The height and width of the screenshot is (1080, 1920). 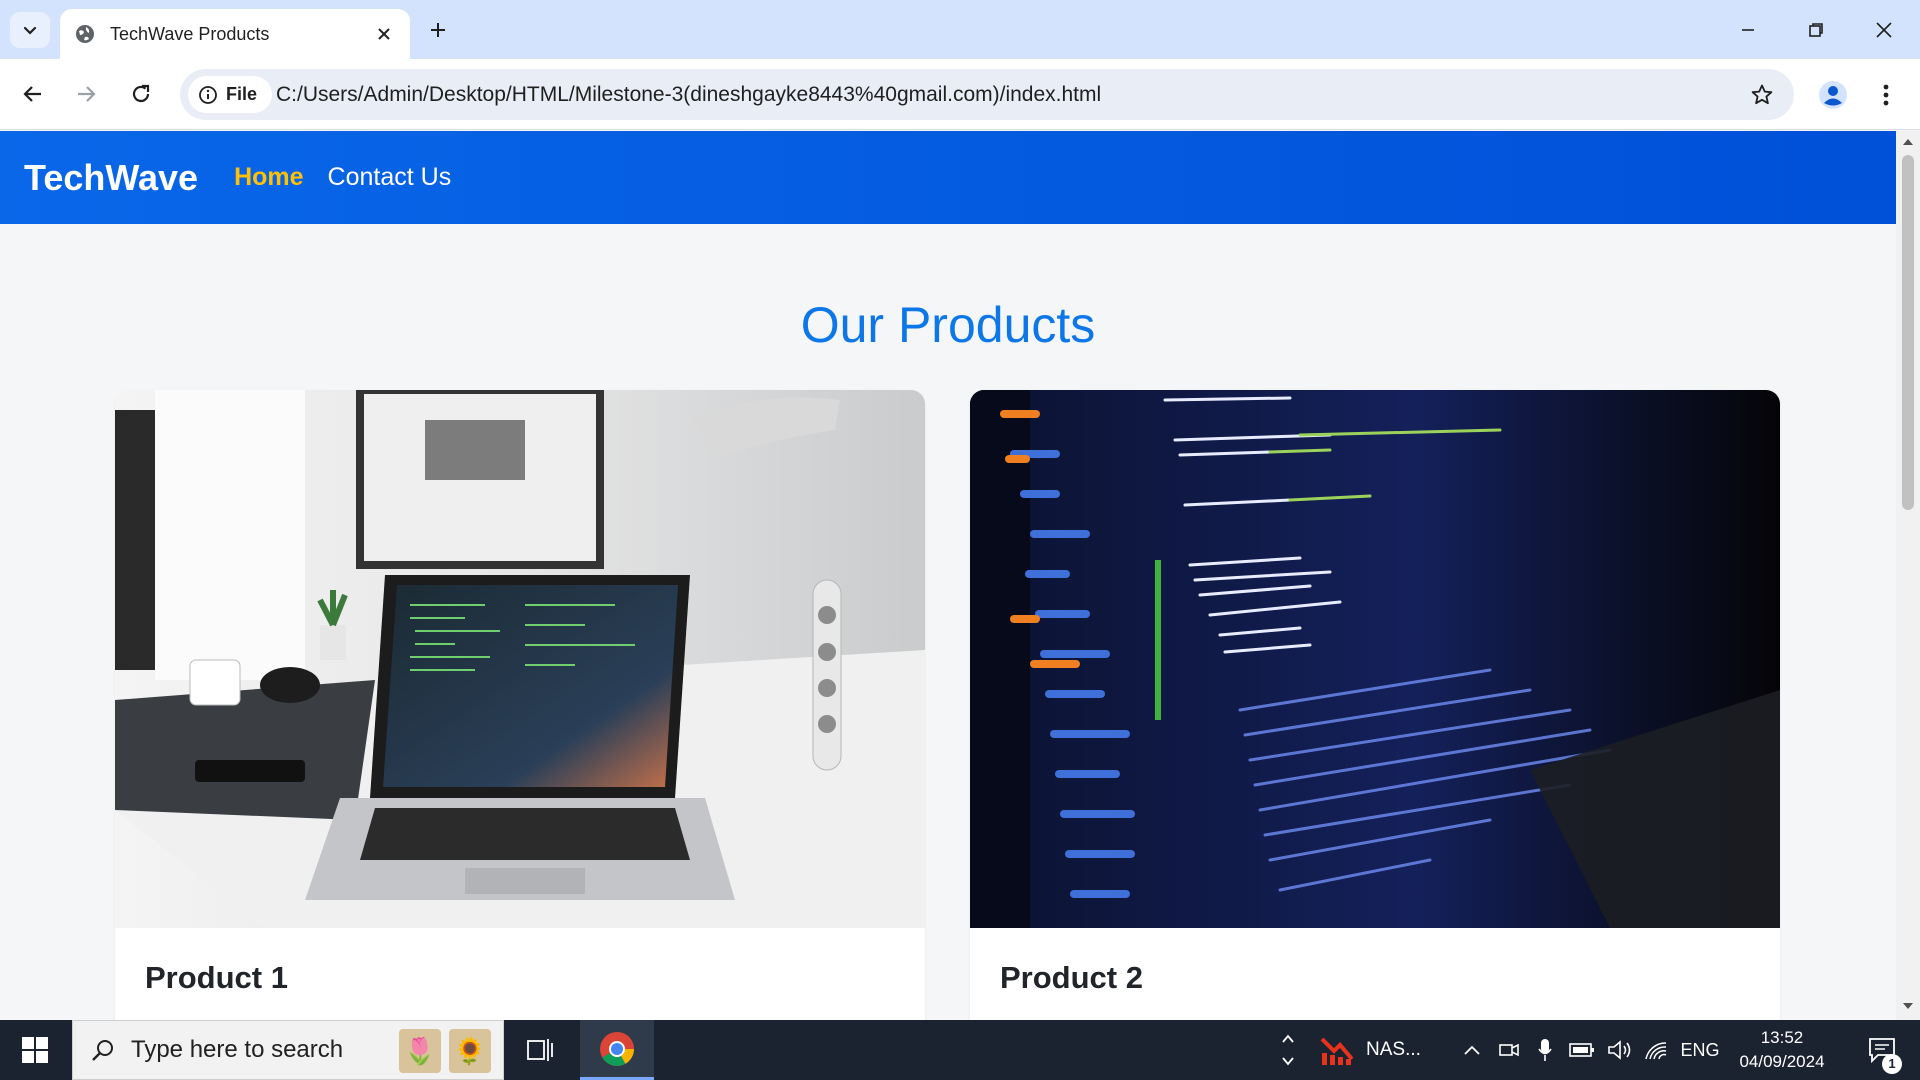 I want to click on microphone-button, so click(x=1545, y=1050).